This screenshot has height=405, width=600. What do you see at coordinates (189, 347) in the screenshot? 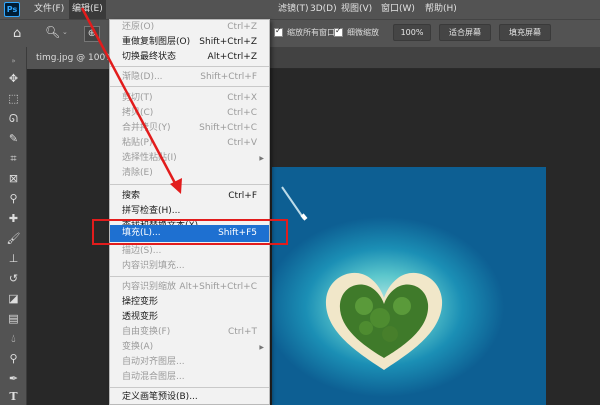
I see `menu-item-transform: 变换(A) ▶` at bounding box center [189, 347].